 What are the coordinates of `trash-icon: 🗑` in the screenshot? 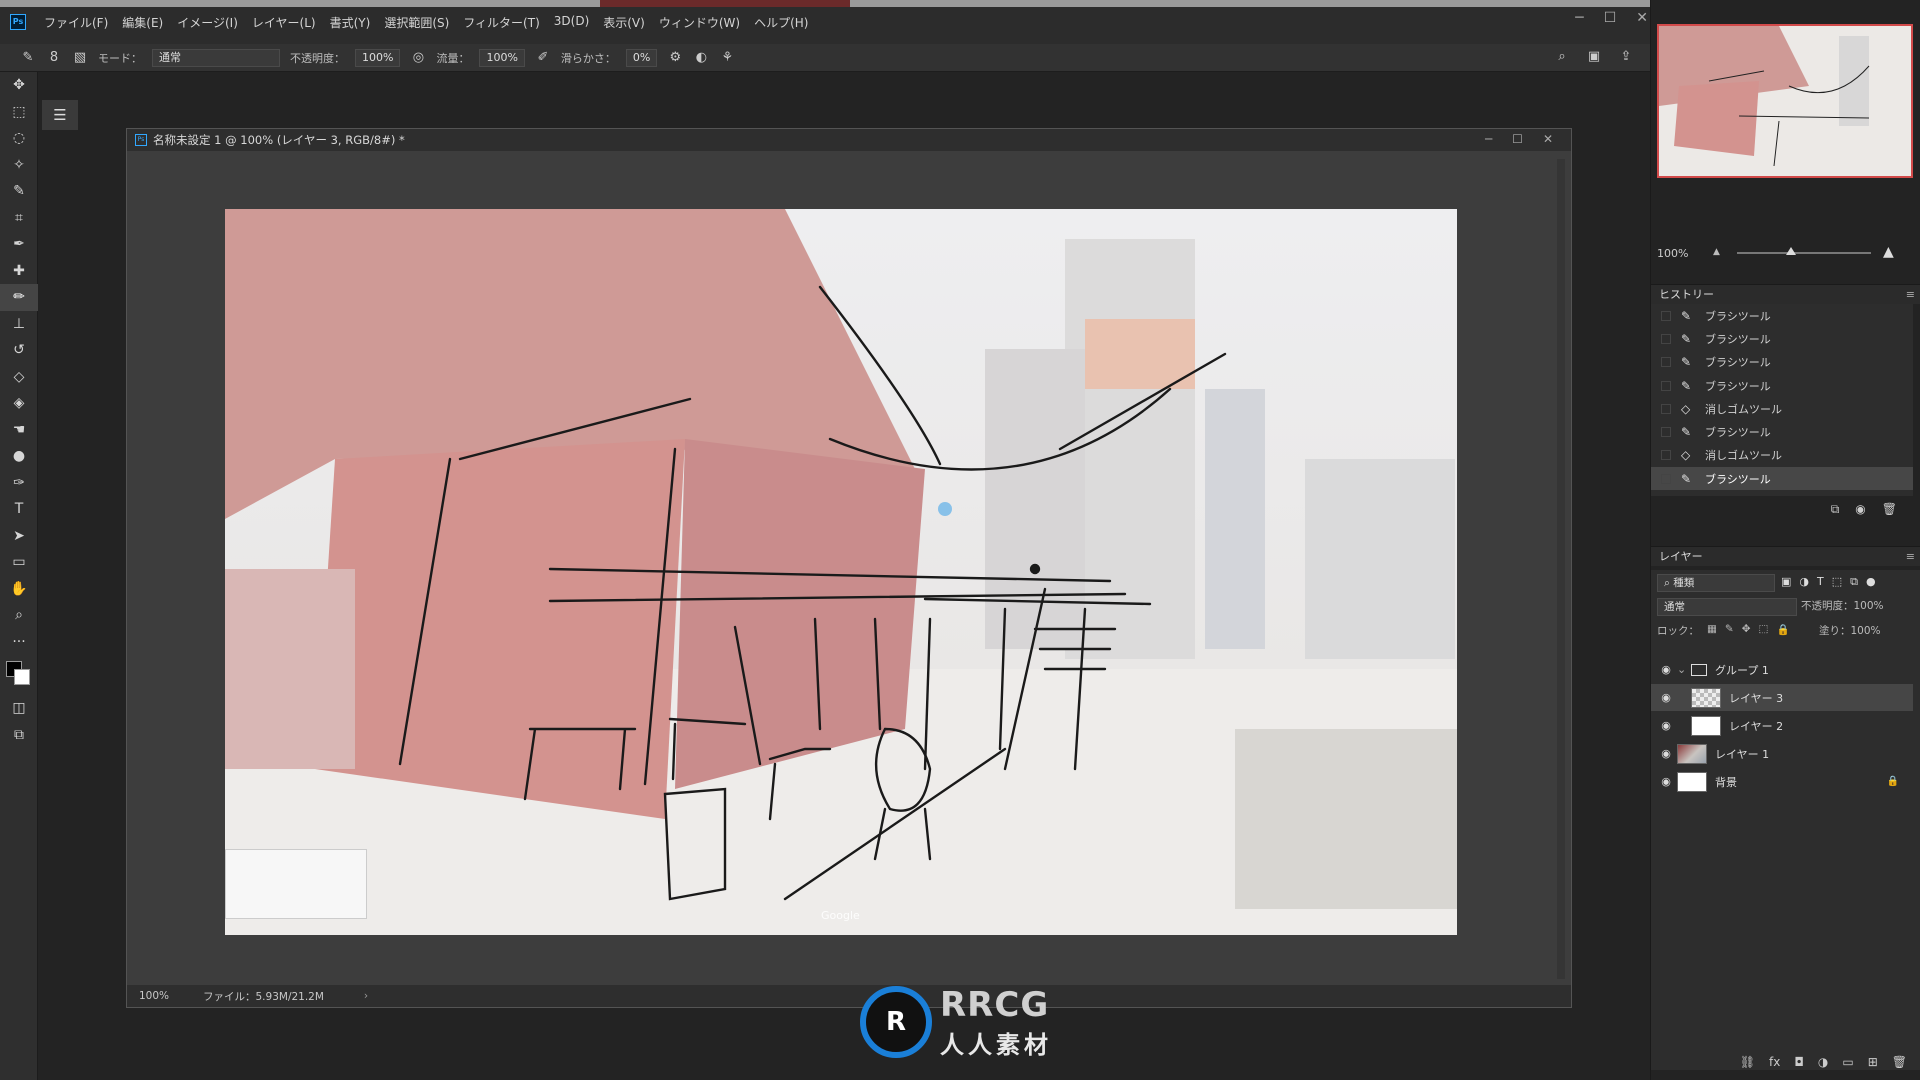 It's located at (1889, 509).